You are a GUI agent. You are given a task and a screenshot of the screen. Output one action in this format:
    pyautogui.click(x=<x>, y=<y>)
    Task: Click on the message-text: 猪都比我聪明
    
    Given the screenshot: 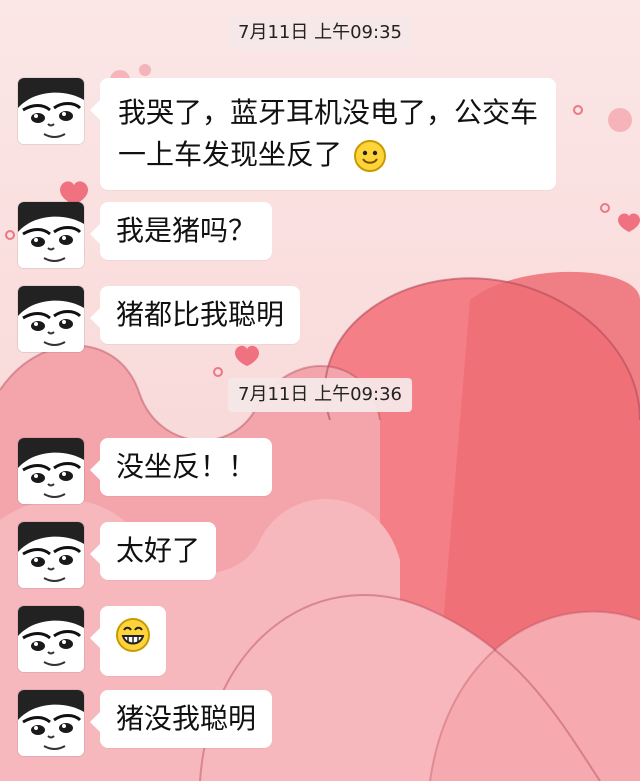 What is the action you would take?
    pyautogui.click(x=200, y=314)
    